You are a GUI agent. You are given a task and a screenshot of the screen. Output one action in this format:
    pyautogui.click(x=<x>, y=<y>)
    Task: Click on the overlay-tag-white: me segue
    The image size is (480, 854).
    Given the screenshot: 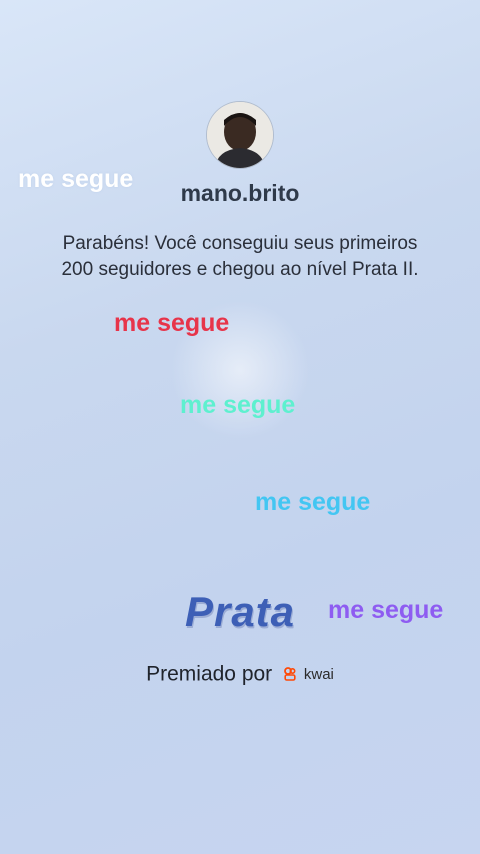 What is the action you would take?
    pyautogui.click(x=76, y=179)
    